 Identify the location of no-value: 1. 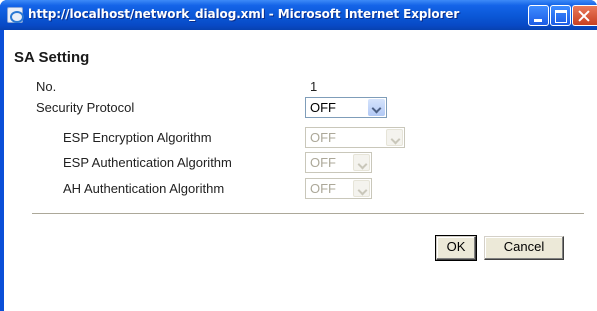
(314, 86).